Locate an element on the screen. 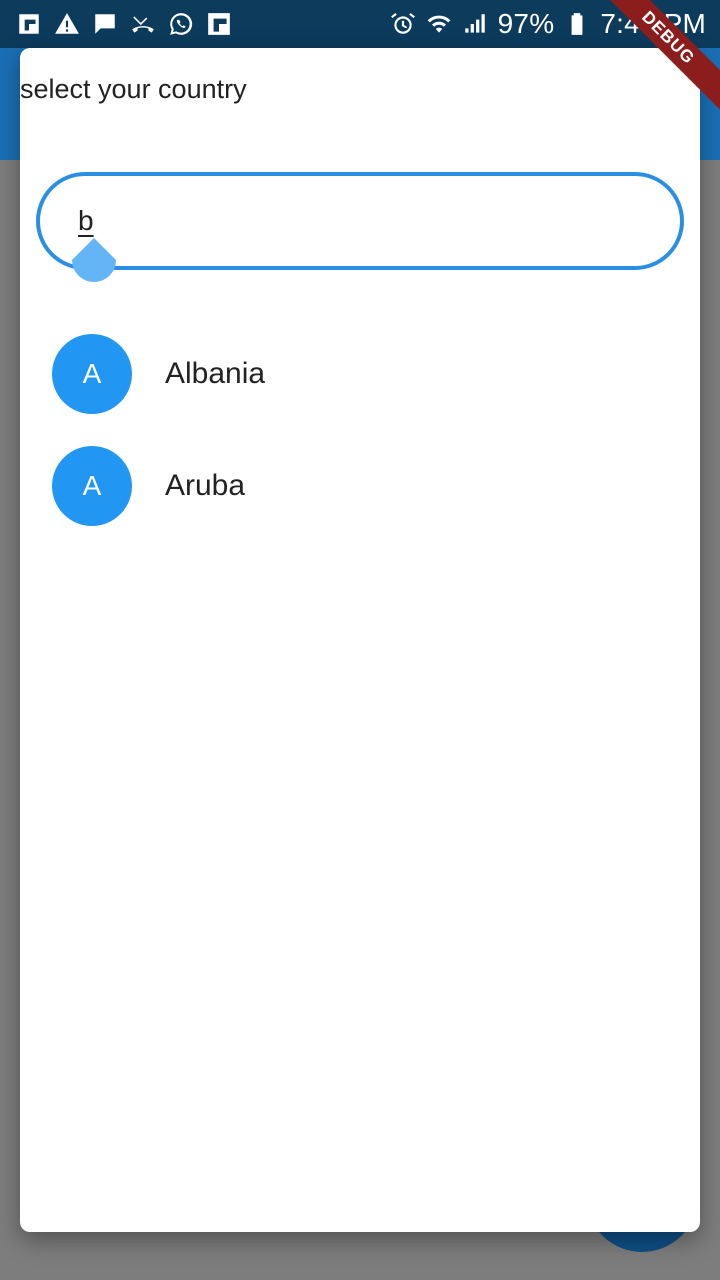  missed-call-icon is located at coordinates (143, 24).